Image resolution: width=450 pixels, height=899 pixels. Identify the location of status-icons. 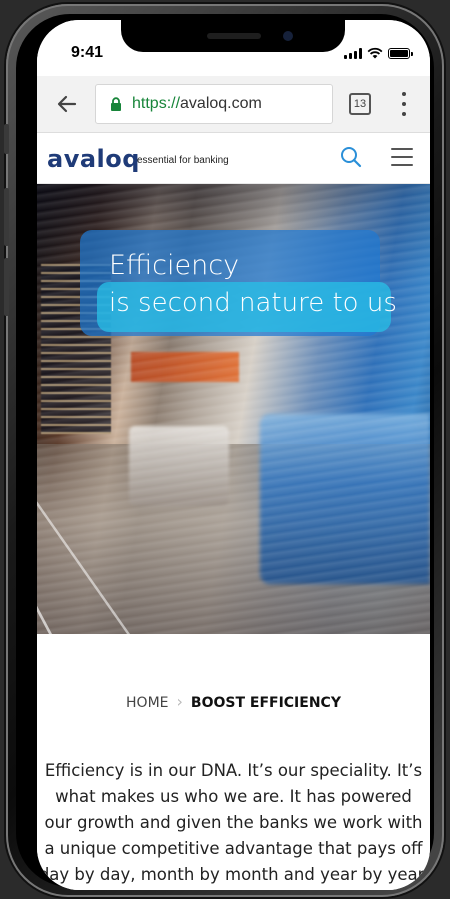
(378, 53).